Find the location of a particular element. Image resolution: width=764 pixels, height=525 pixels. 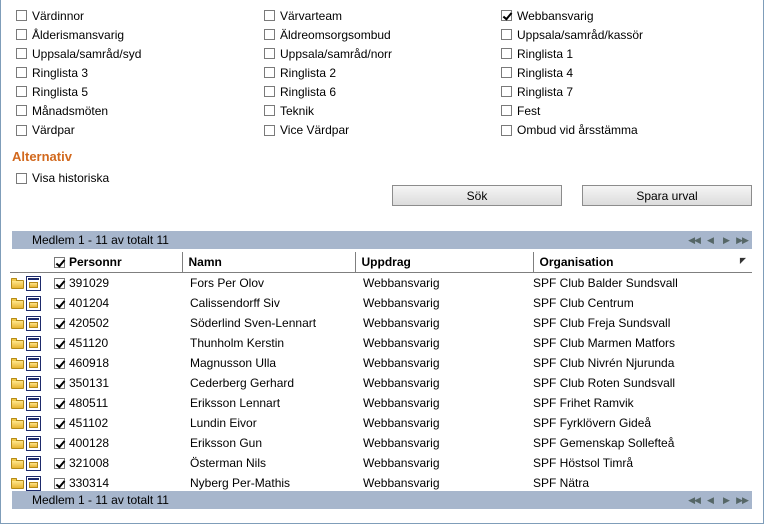

role-option: Värdinnor is located at coordinates (50, 15).